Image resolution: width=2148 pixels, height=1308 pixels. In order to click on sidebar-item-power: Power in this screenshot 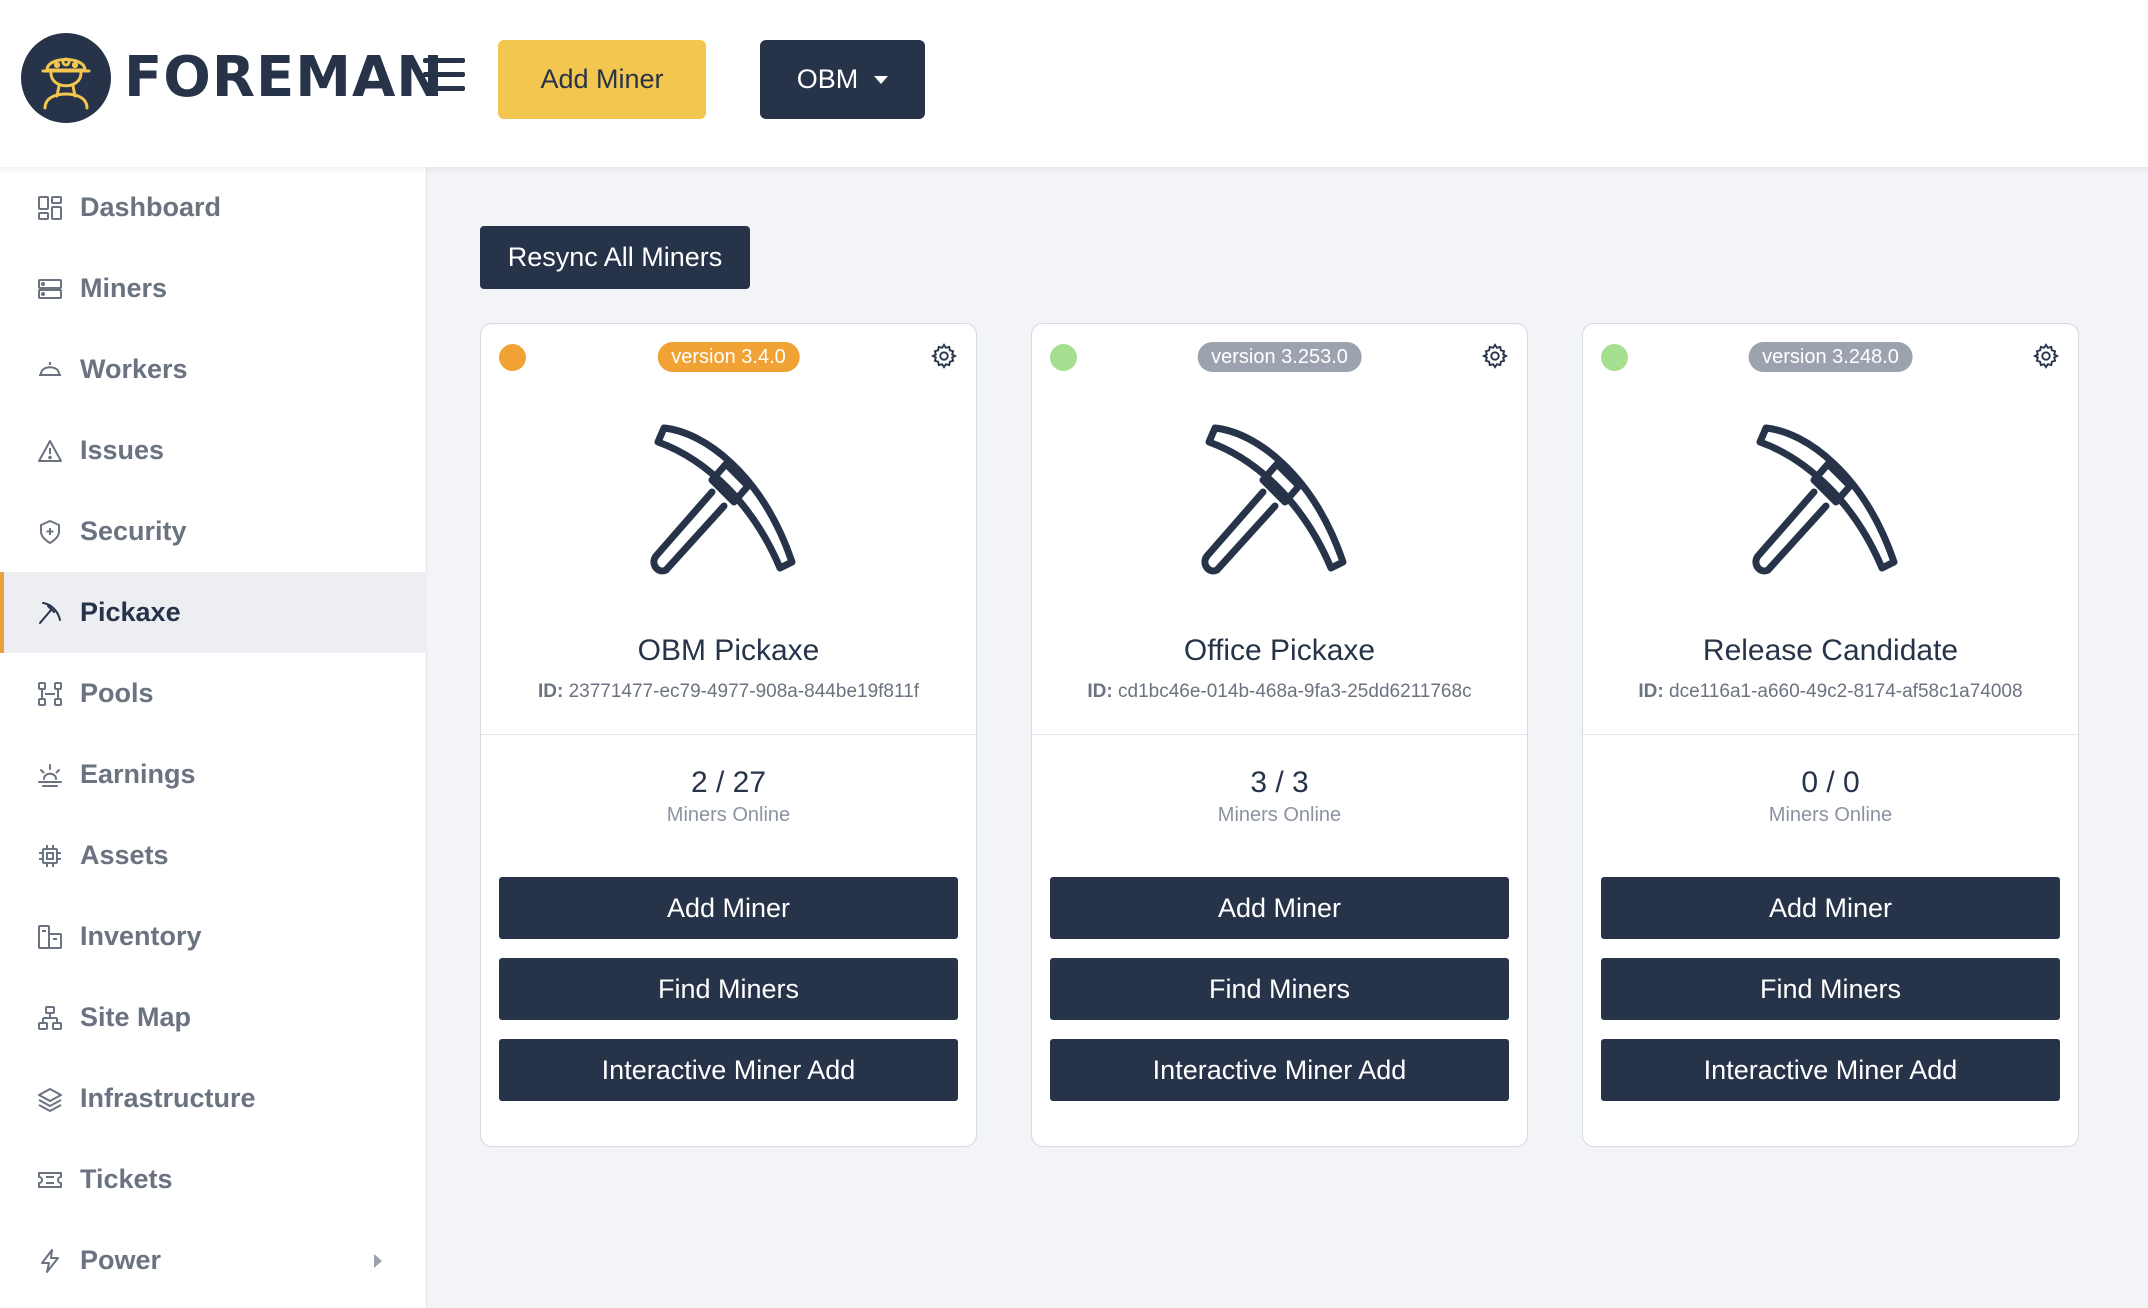, I will do `click(213, 1260)`.